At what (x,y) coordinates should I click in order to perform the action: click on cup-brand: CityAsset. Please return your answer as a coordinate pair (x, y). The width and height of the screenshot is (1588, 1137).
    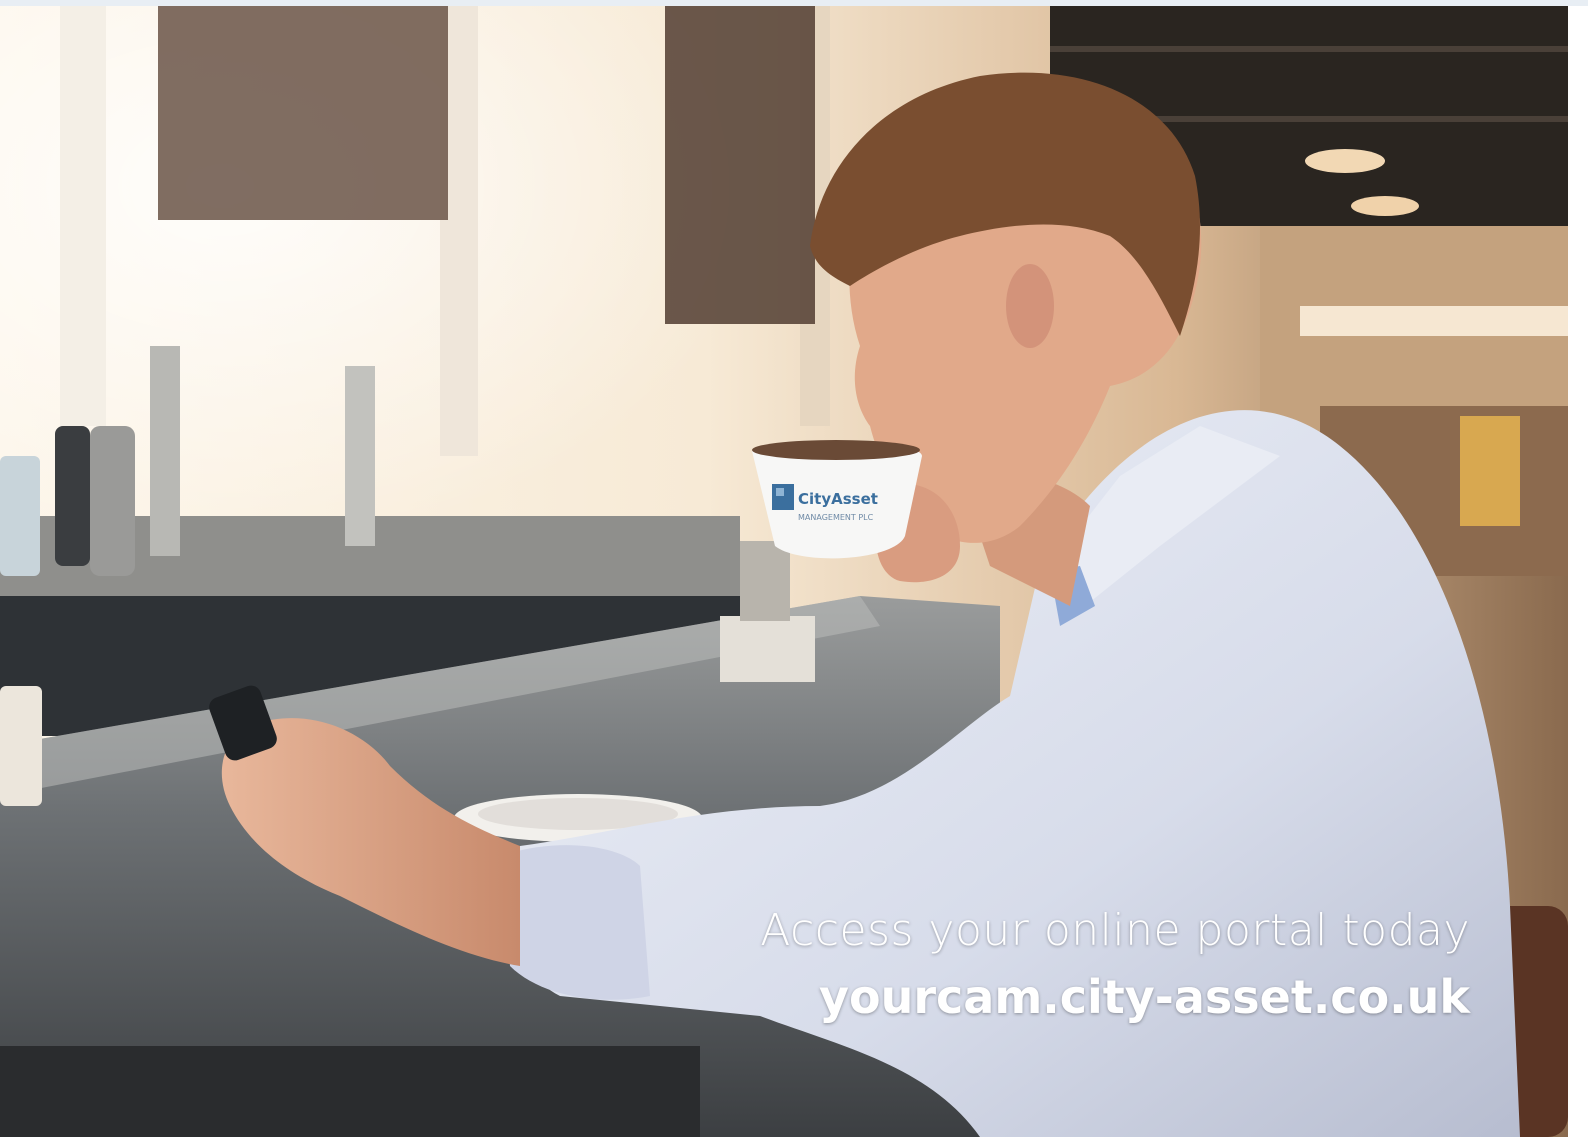
    Looking at the image, I should click on (838, 499).